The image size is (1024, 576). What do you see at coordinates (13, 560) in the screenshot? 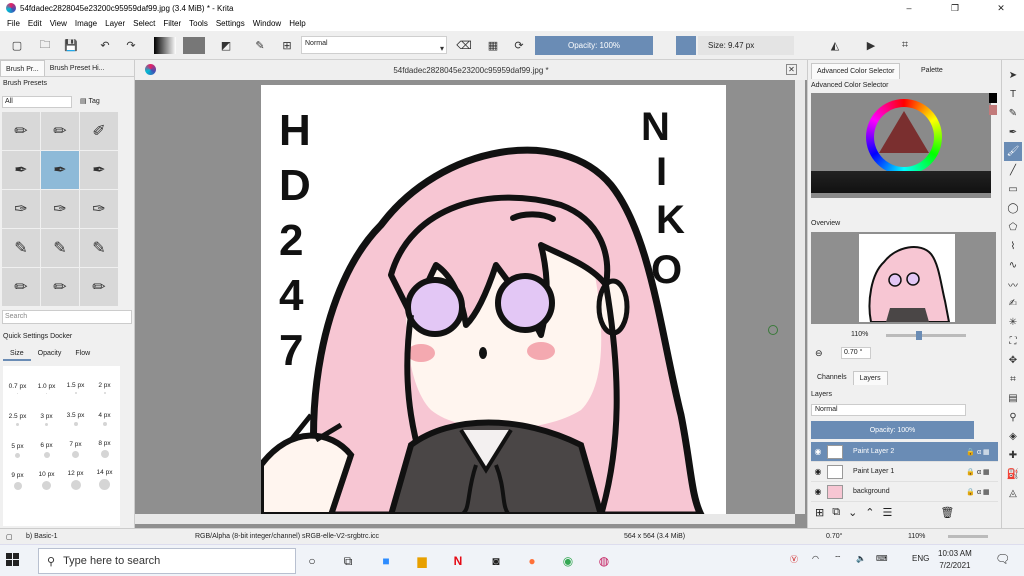
I see `windows-start-icon` at bounding box center [13, 560].